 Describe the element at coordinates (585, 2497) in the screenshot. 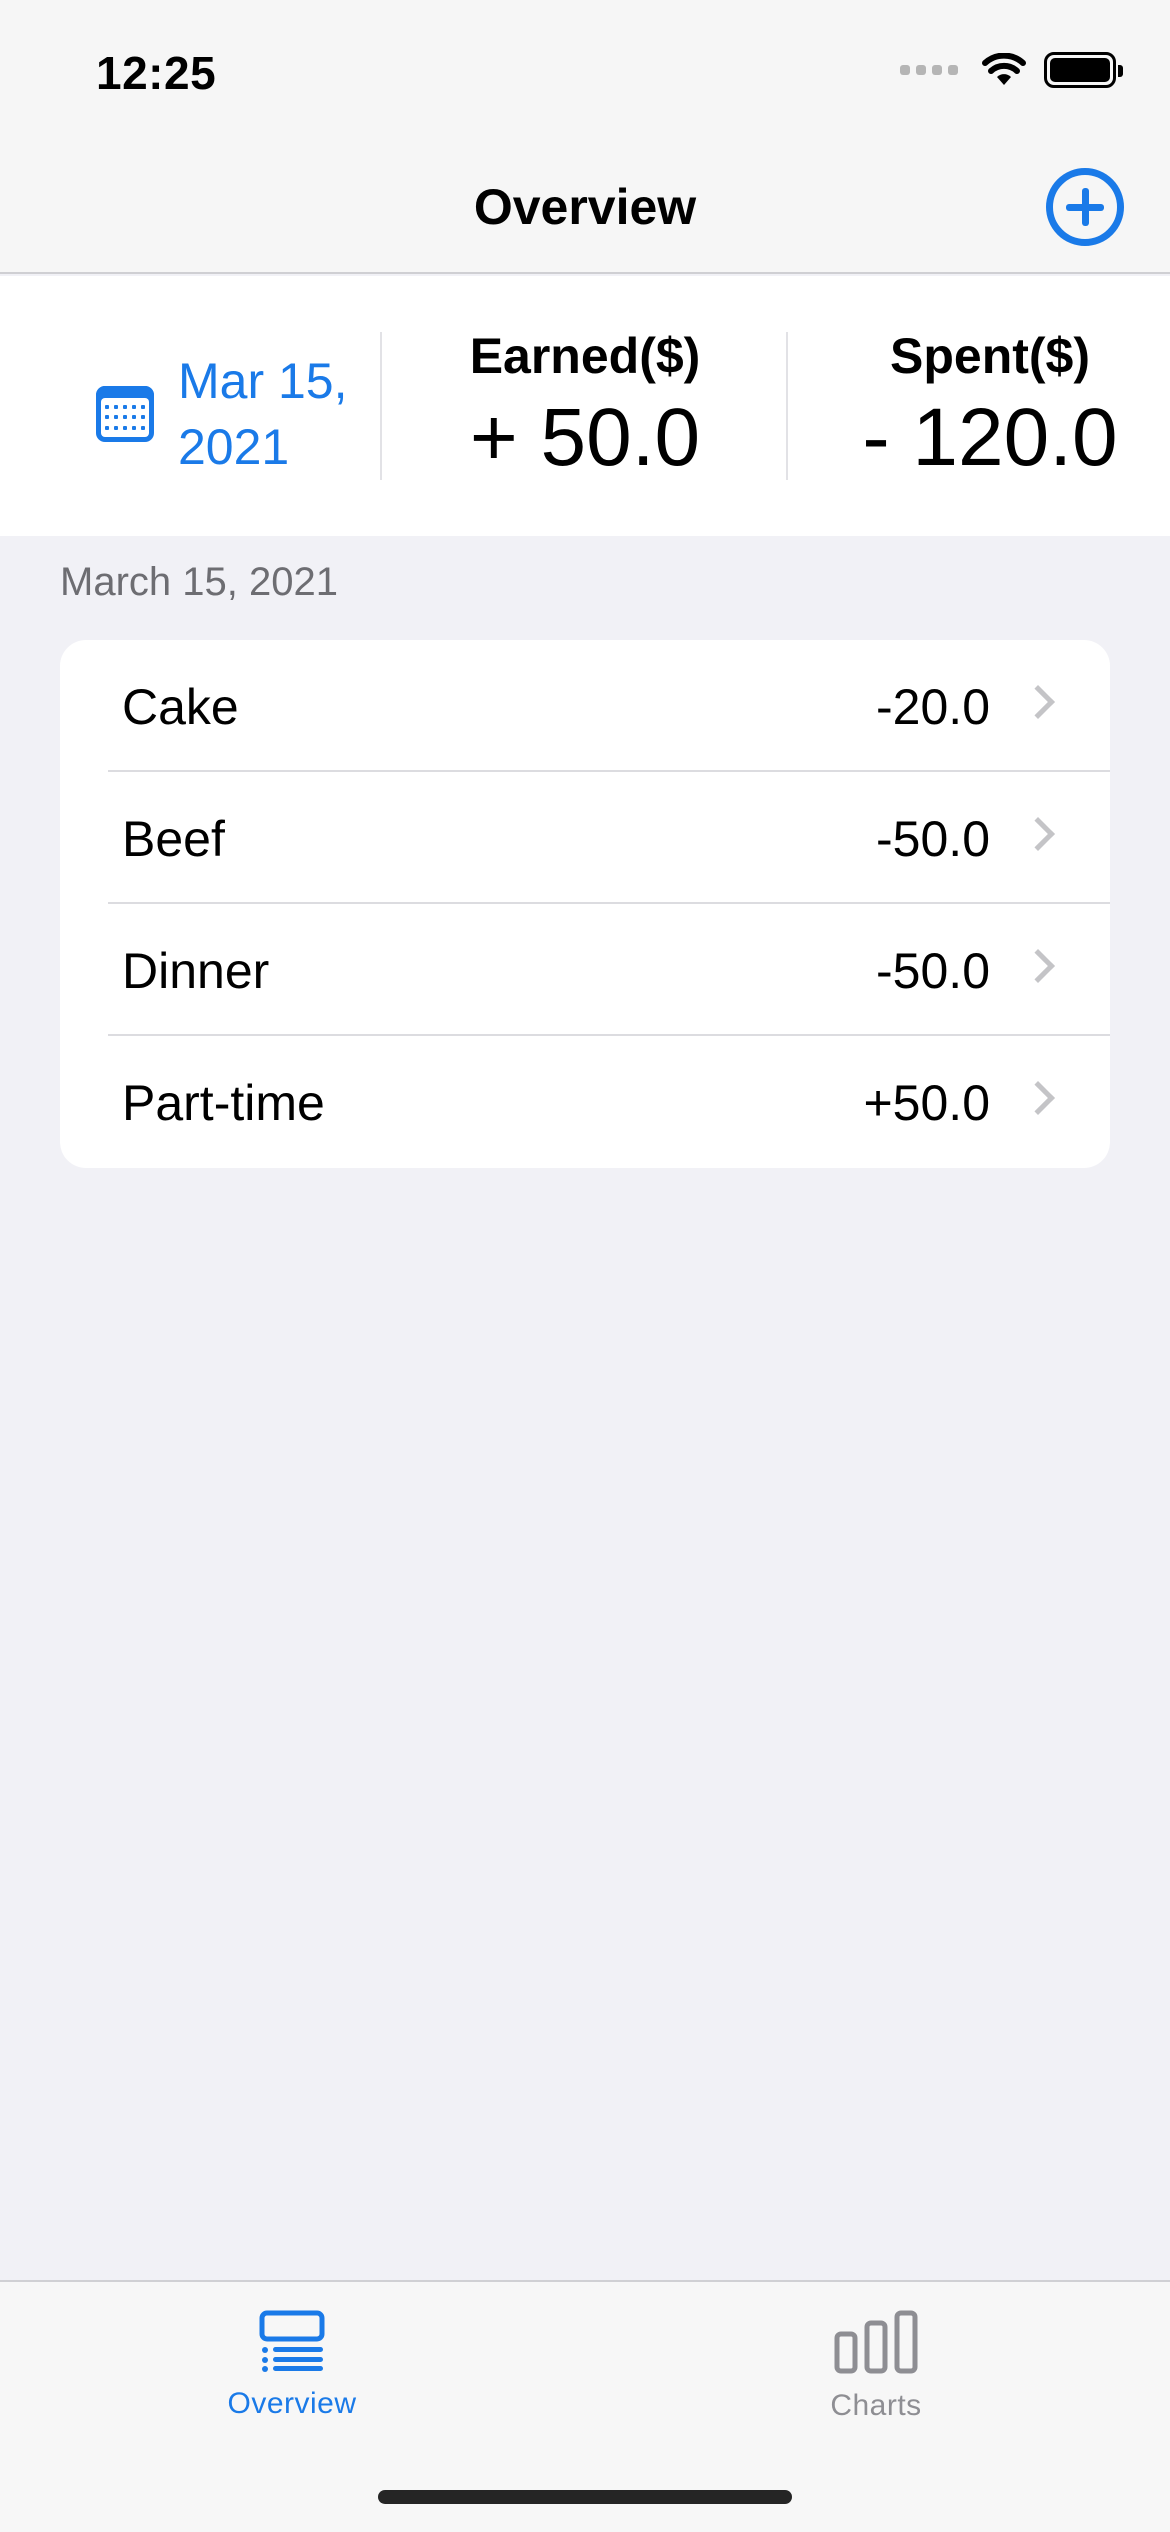

I see `home-indicator` at that location.